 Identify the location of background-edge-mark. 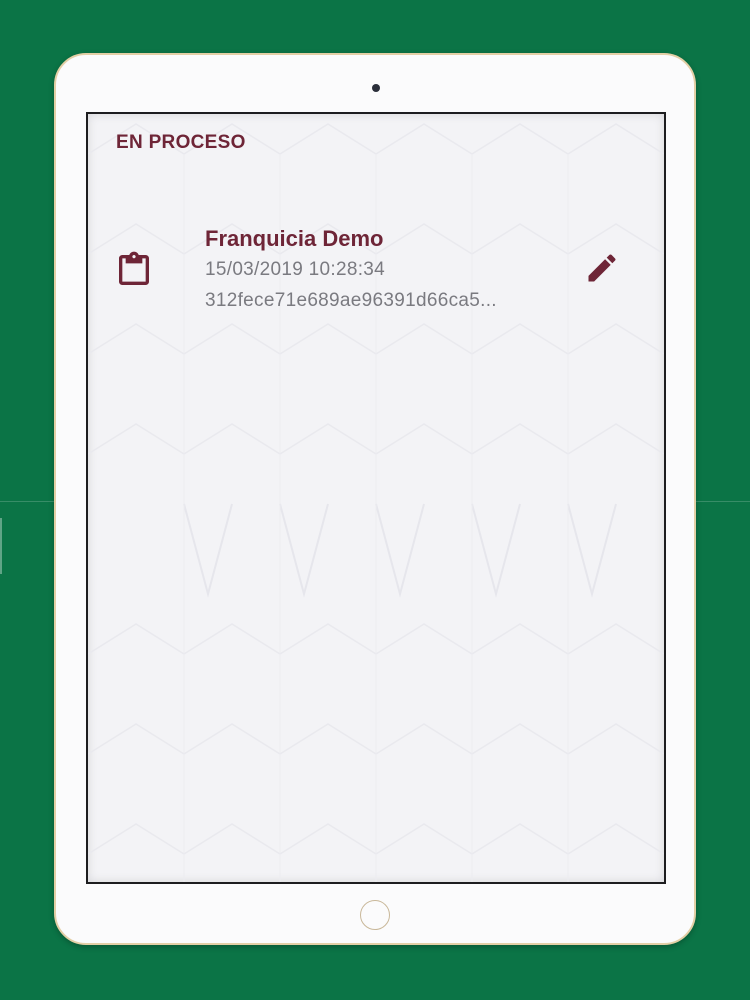
(1, 546).